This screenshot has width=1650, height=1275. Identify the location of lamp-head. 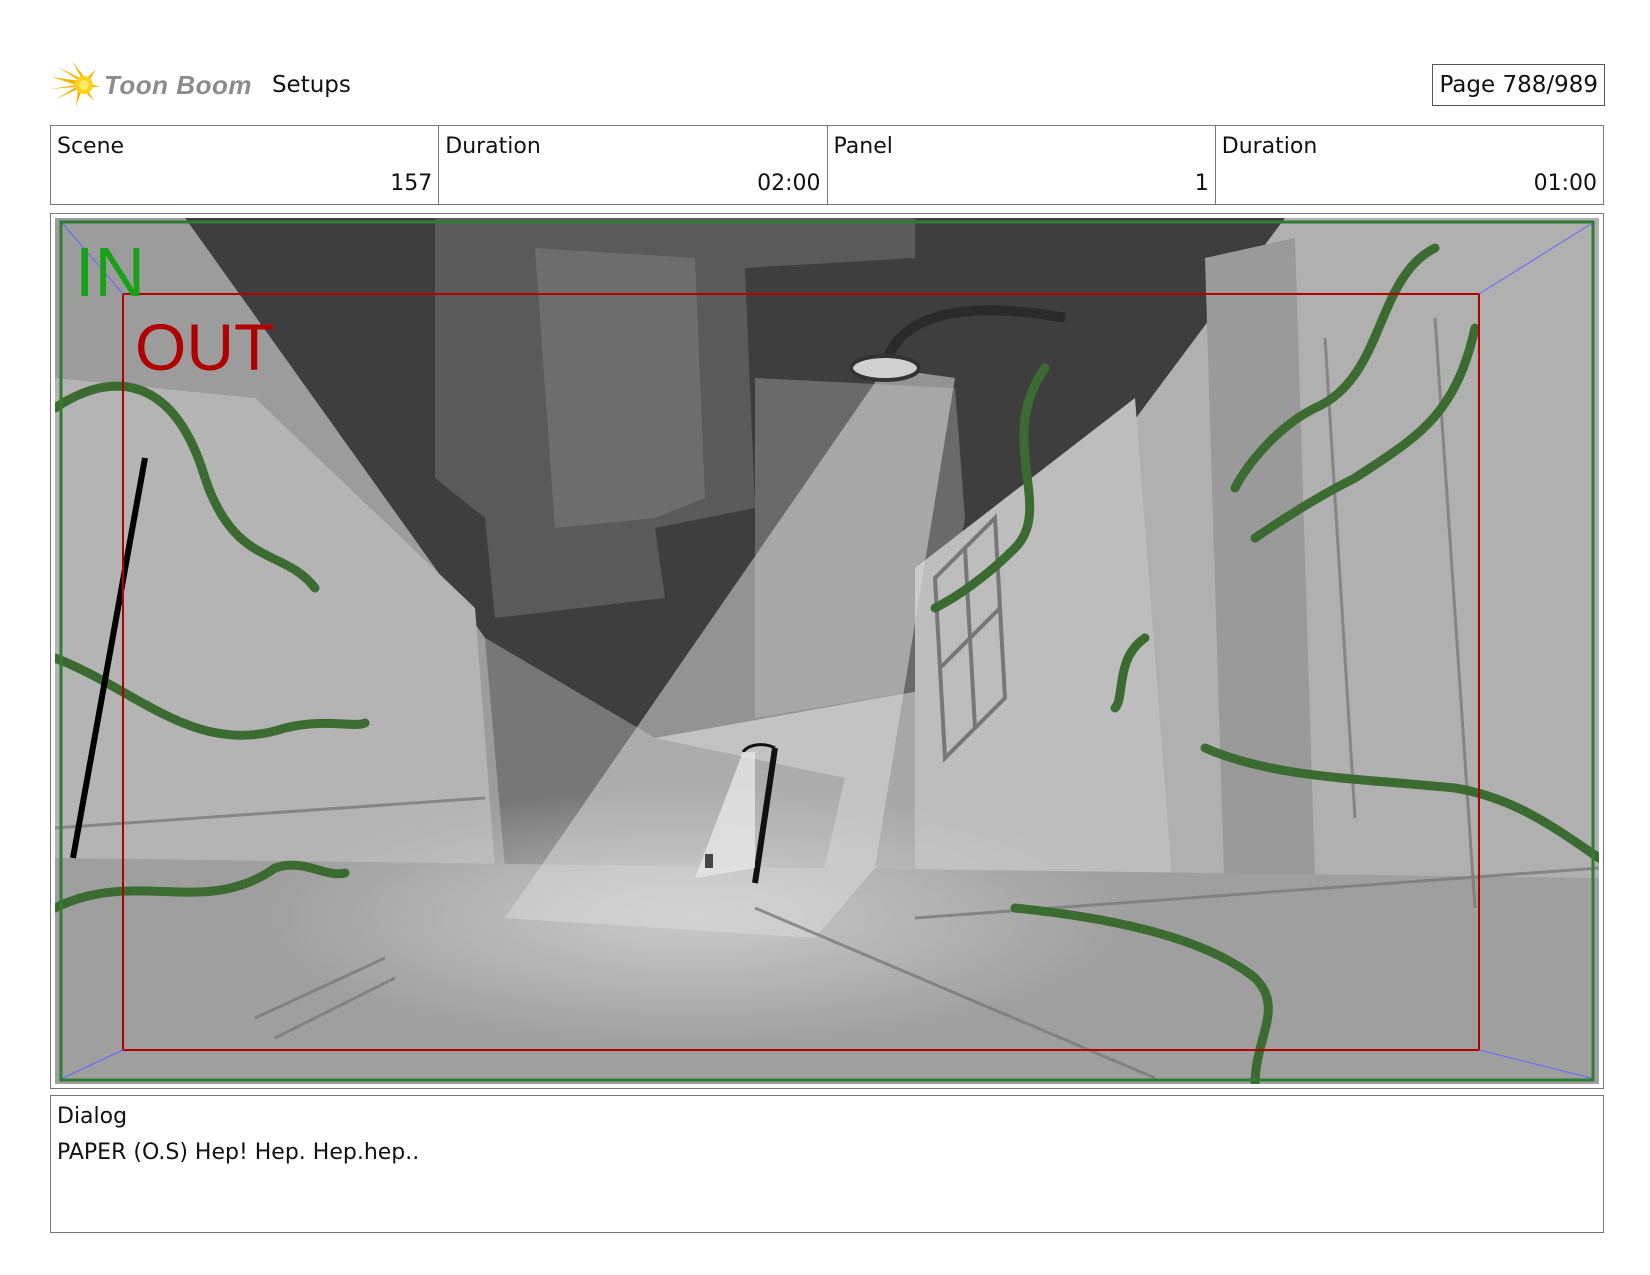
(885, 368).